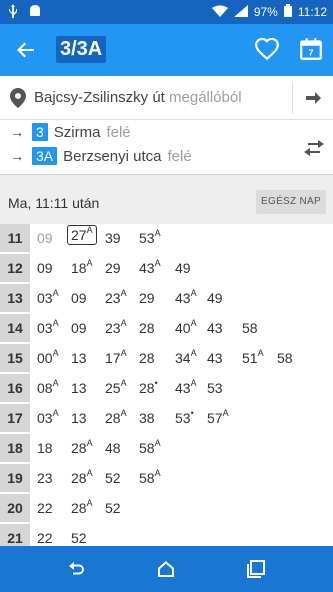 Image resolution: width=333 pixels, height=592 pixels. I want to click on timetable-row: 14 03A 09 23A 28 40A 43 58, so click(166, 329).